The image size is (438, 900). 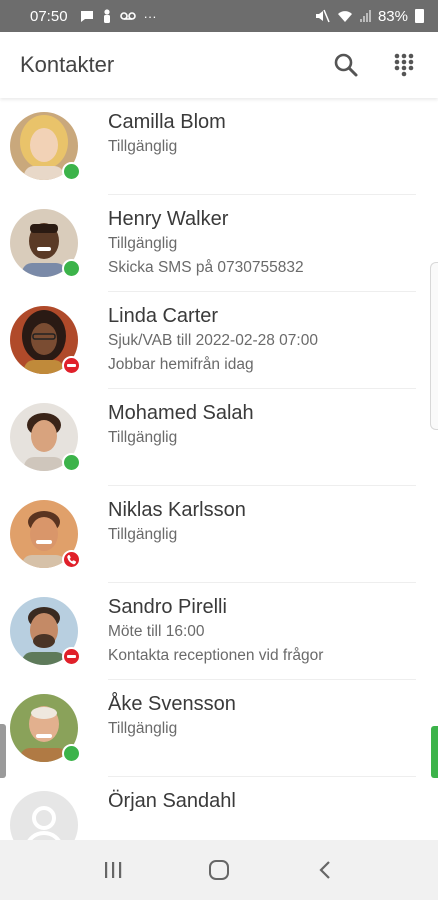 What do you see at coordinates (181, 413) in the screenshot?
I see `contact-name: Mohamed Salah` at bounding box center [181, 413].